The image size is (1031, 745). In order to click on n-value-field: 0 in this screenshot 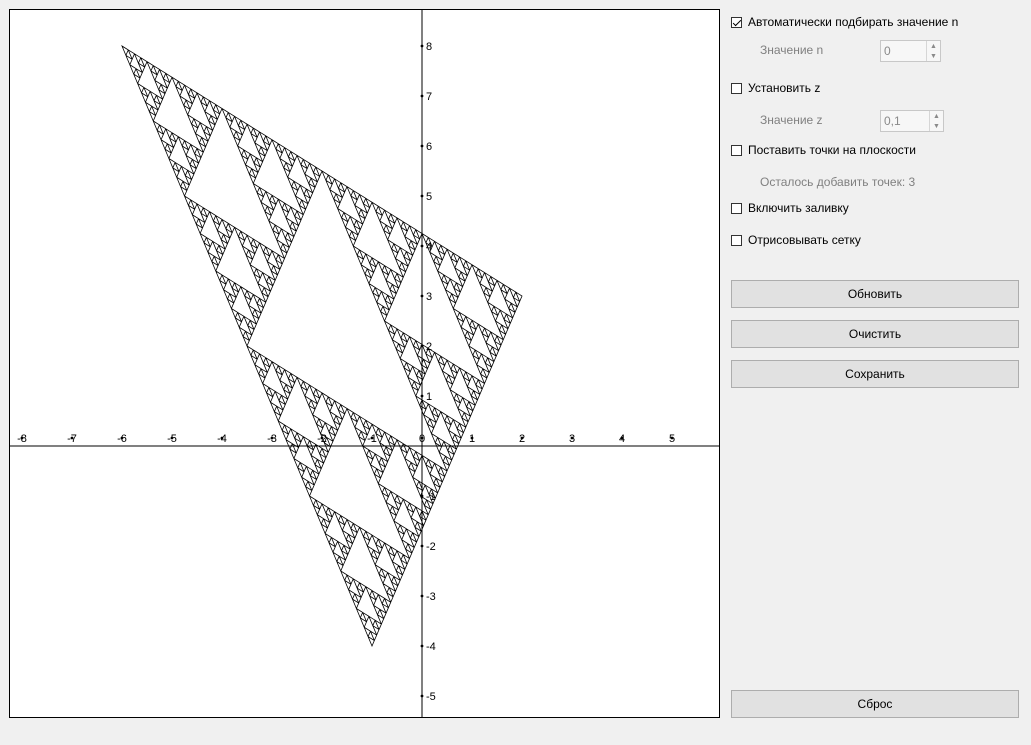, I will do `click(903, 51)`.